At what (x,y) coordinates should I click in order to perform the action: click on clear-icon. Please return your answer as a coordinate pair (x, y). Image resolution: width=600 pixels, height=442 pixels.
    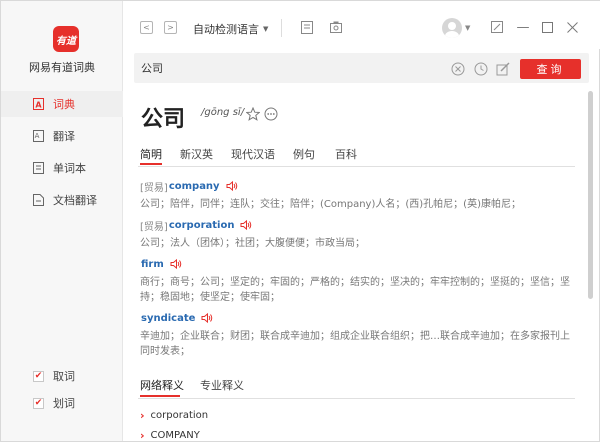
    Looking at the image, I should click on (458, 69).